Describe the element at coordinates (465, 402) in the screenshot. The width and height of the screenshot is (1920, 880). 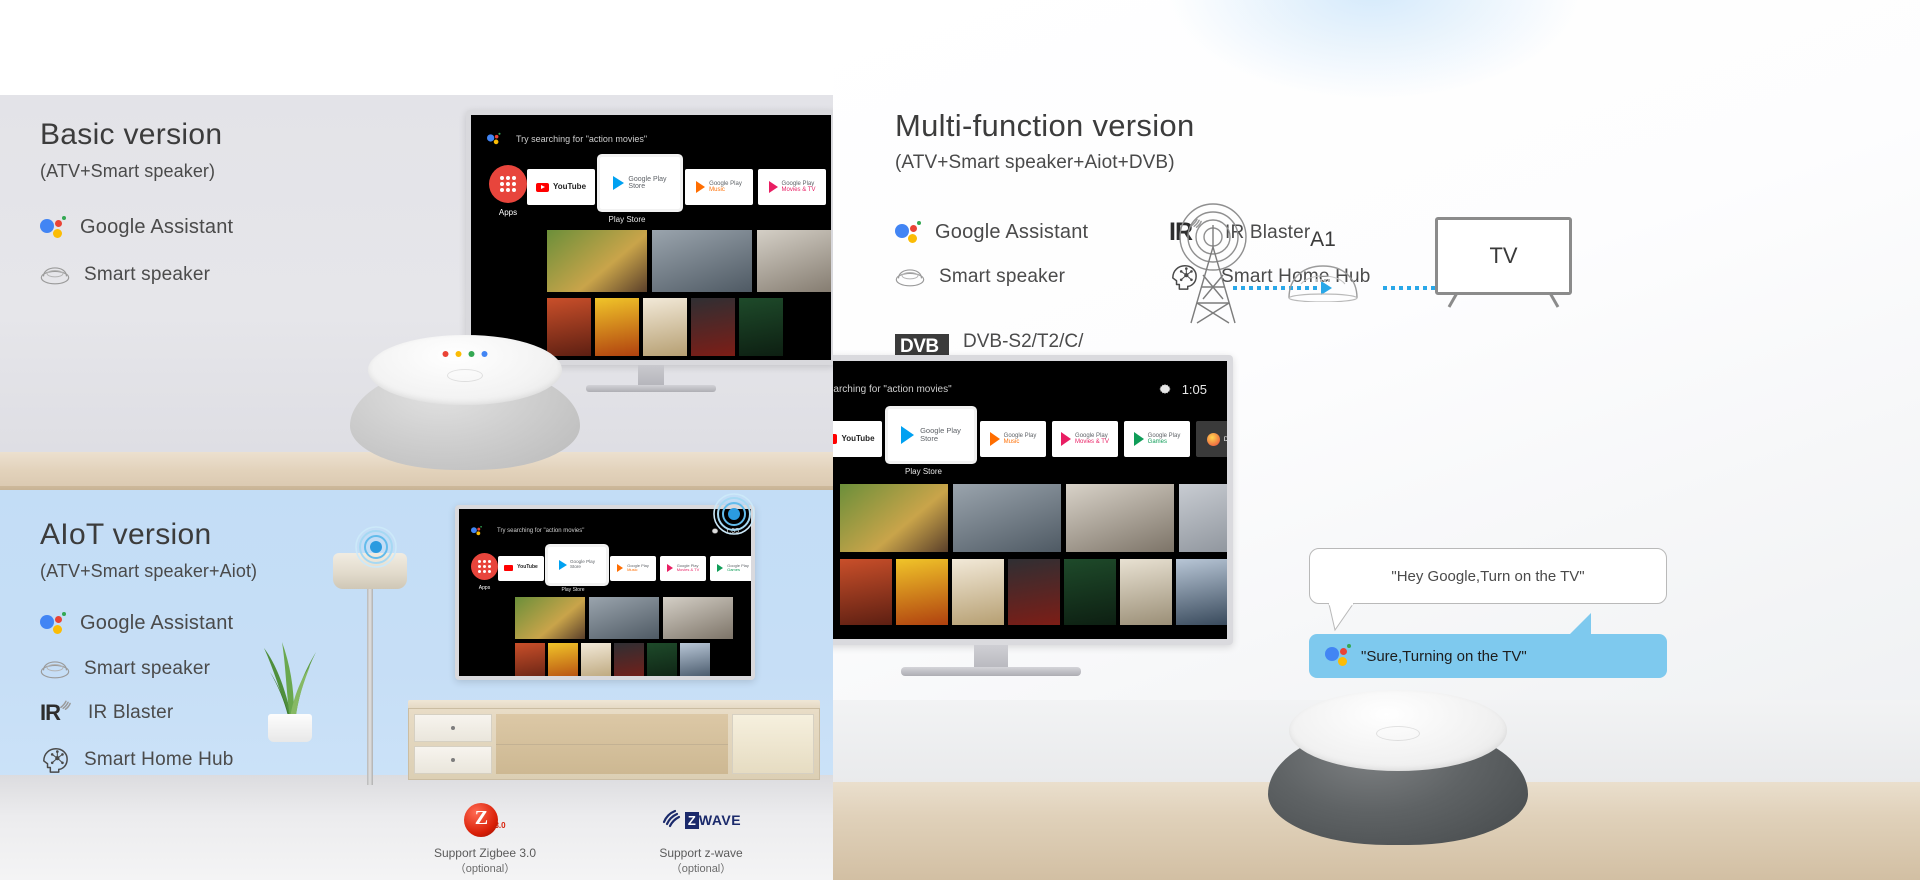
I see `smart-speaker-device-basic` at that location.